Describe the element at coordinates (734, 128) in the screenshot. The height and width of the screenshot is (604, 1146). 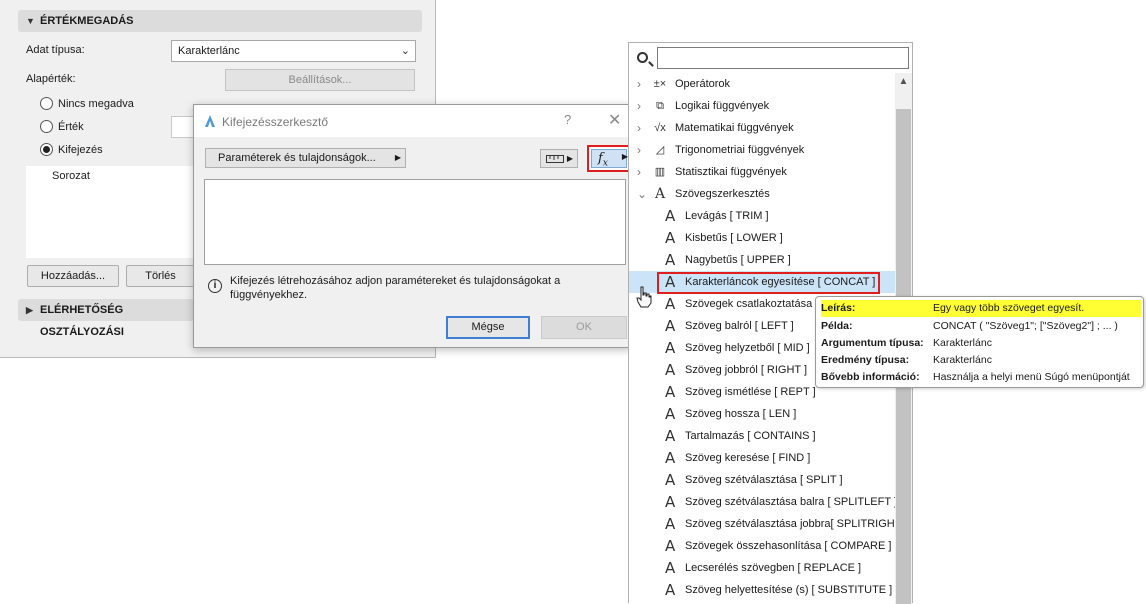
I see `category-label: Matematikai függvények` at that location.